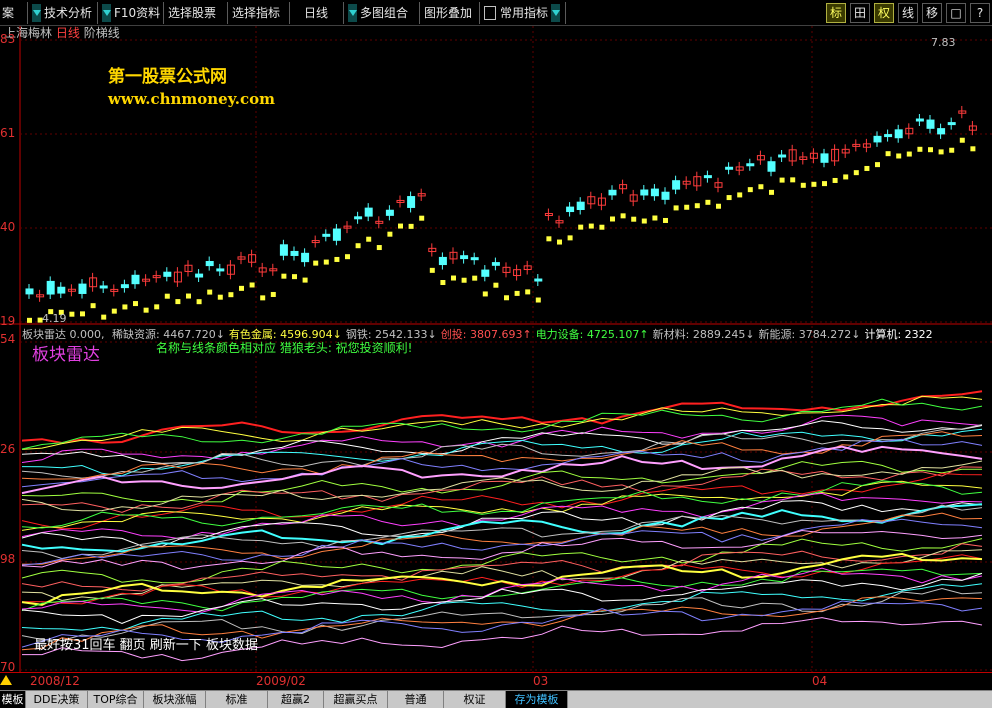 The image size is (992, 708). Describe the element at coordinates (917, 334) in the screenshot. I see `sector-value: 2322` at that location.